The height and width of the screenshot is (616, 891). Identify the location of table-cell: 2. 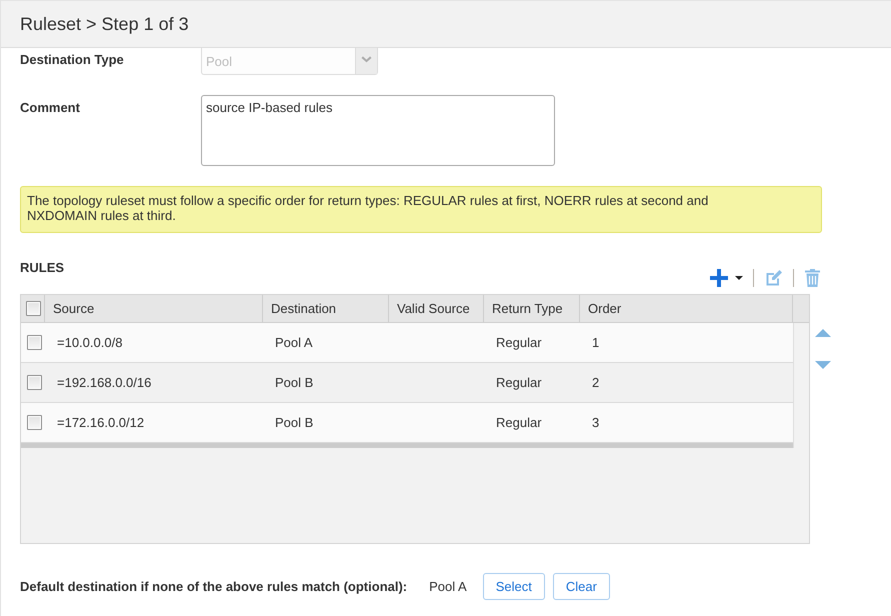
(596, 382).